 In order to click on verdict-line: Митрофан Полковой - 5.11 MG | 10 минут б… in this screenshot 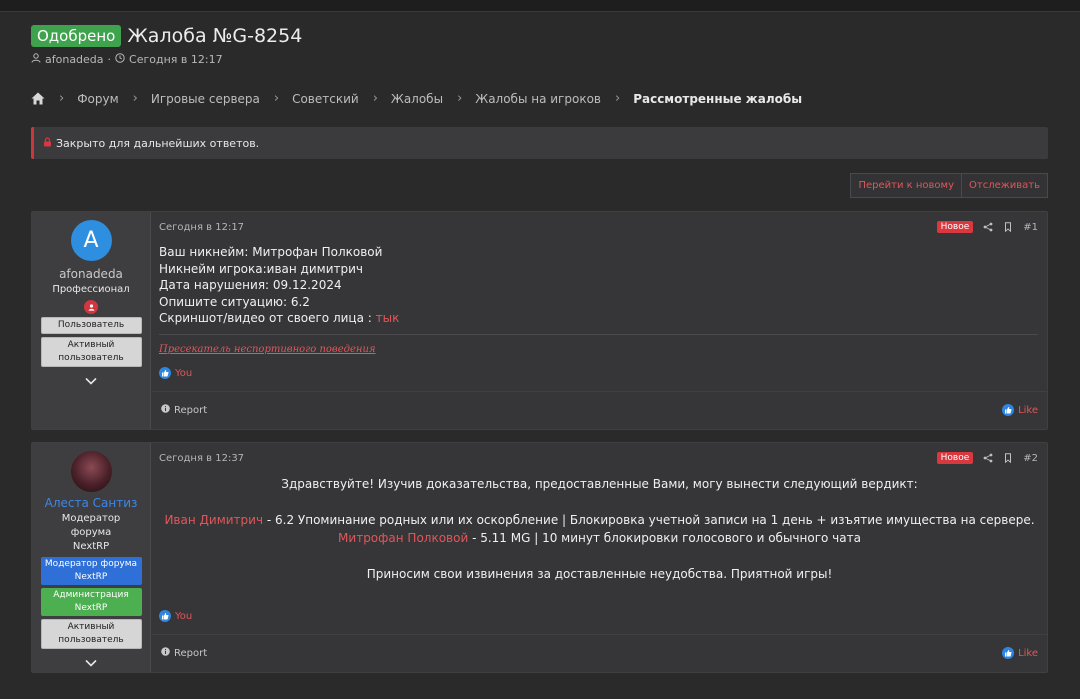, I will do `click(599, 538)`.